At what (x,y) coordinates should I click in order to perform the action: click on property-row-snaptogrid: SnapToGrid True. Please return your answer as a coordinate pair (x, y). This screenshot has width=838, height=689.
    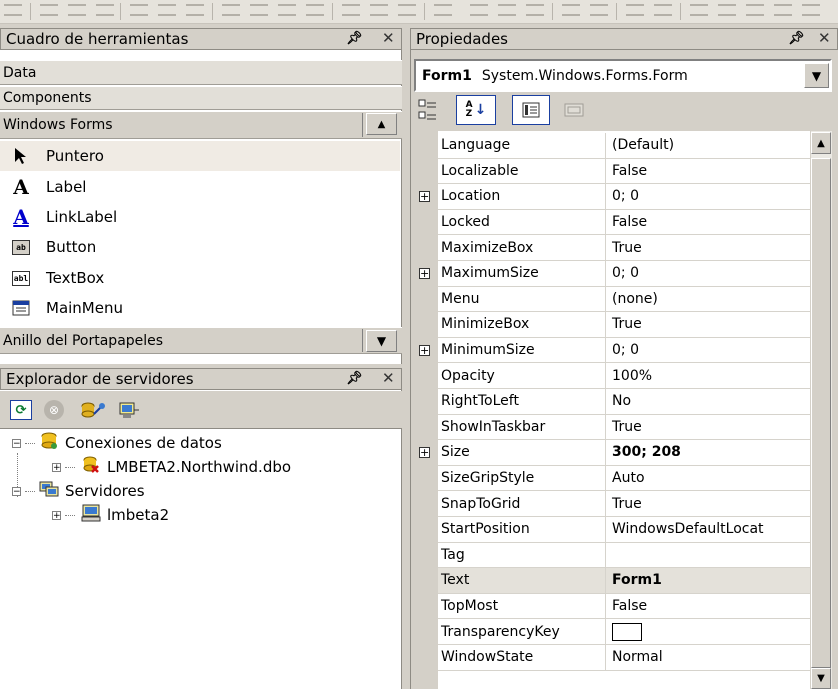
    Looking at the image, I should click on (624, 504).